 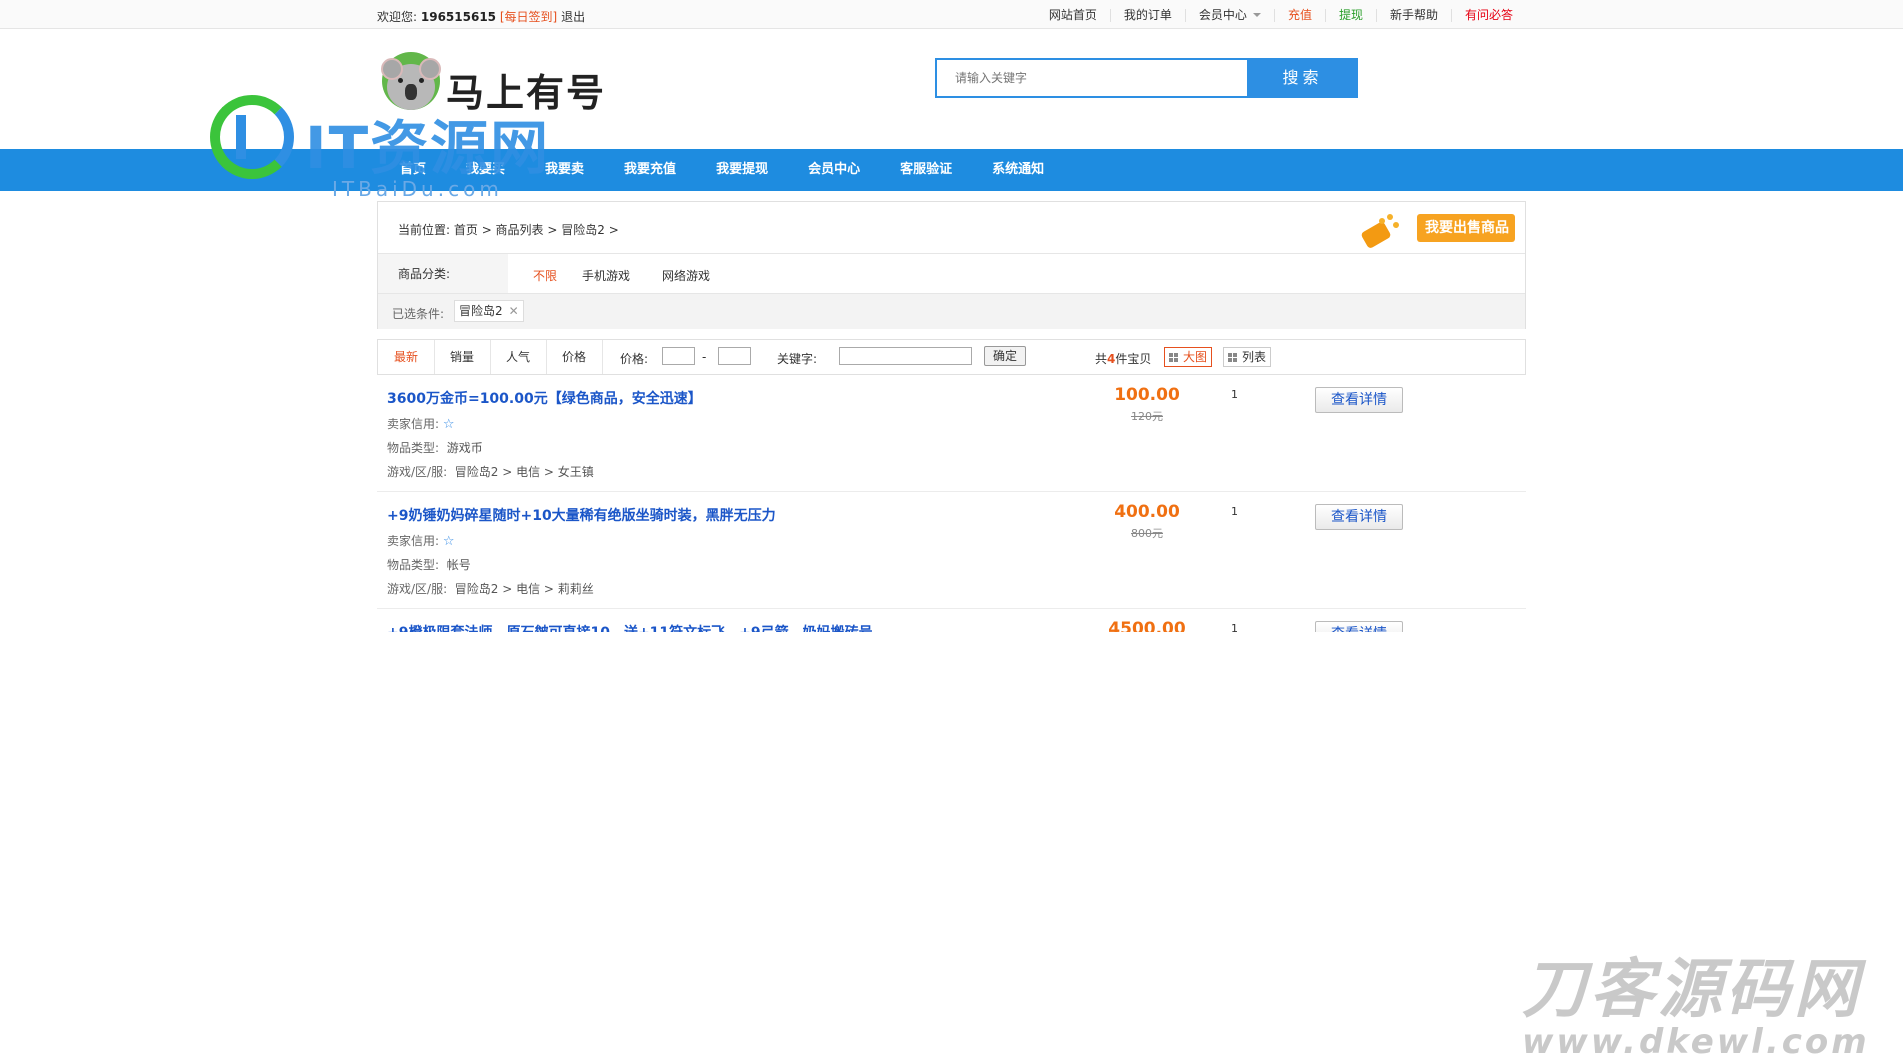 What do you see at coordinates (1302, 78) in the screenshot?
I see `search-button: 搜索` at bounding box center [1302, 78].